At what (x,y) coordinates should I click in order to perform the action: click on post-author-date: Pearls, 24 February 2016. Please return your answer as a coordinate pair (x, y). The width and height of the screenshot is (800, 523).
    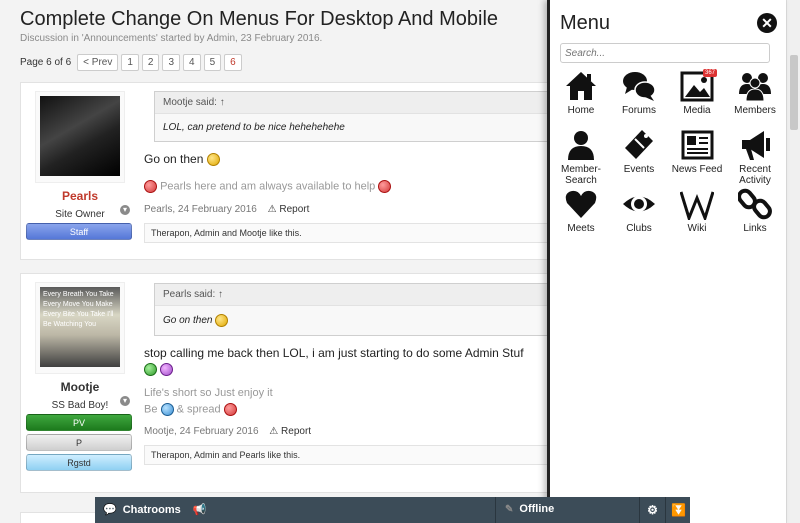
    Looking at the image, I should click on (200, 209).